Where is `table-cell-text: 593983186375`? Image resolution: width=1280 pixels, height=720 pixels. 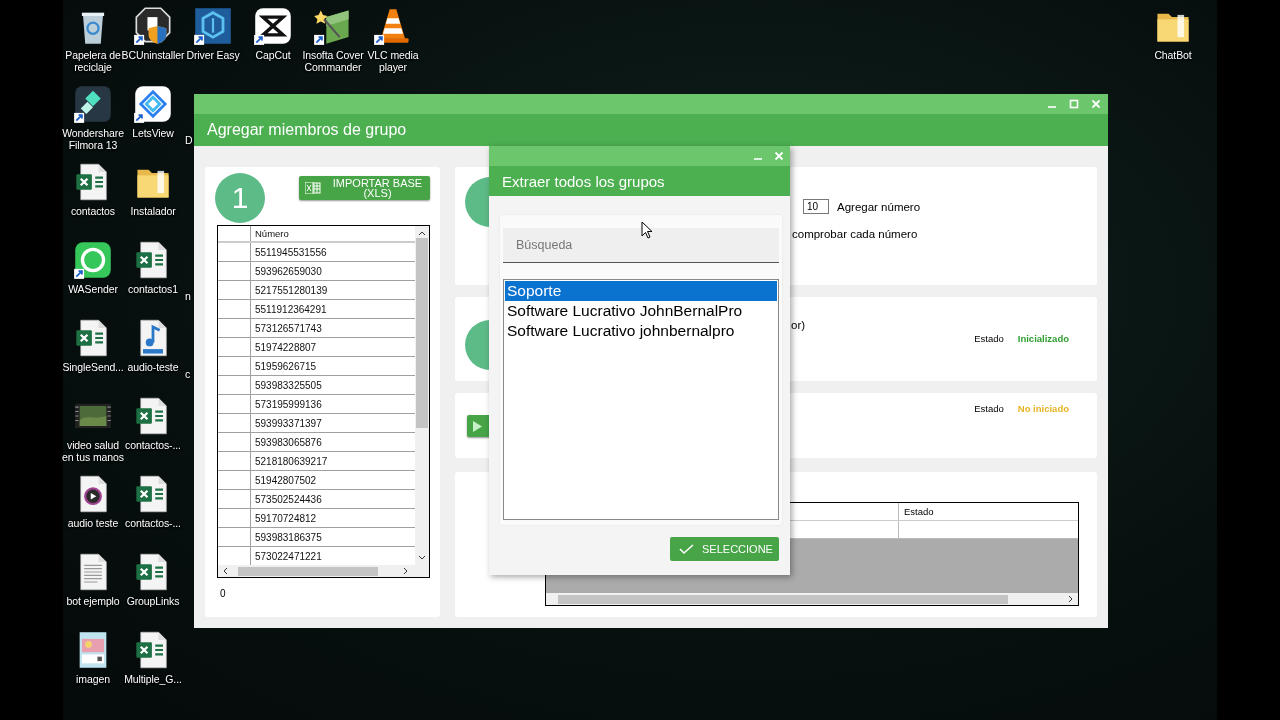 table-cell-text: 593983186375 is located at coordinates (288, 537).